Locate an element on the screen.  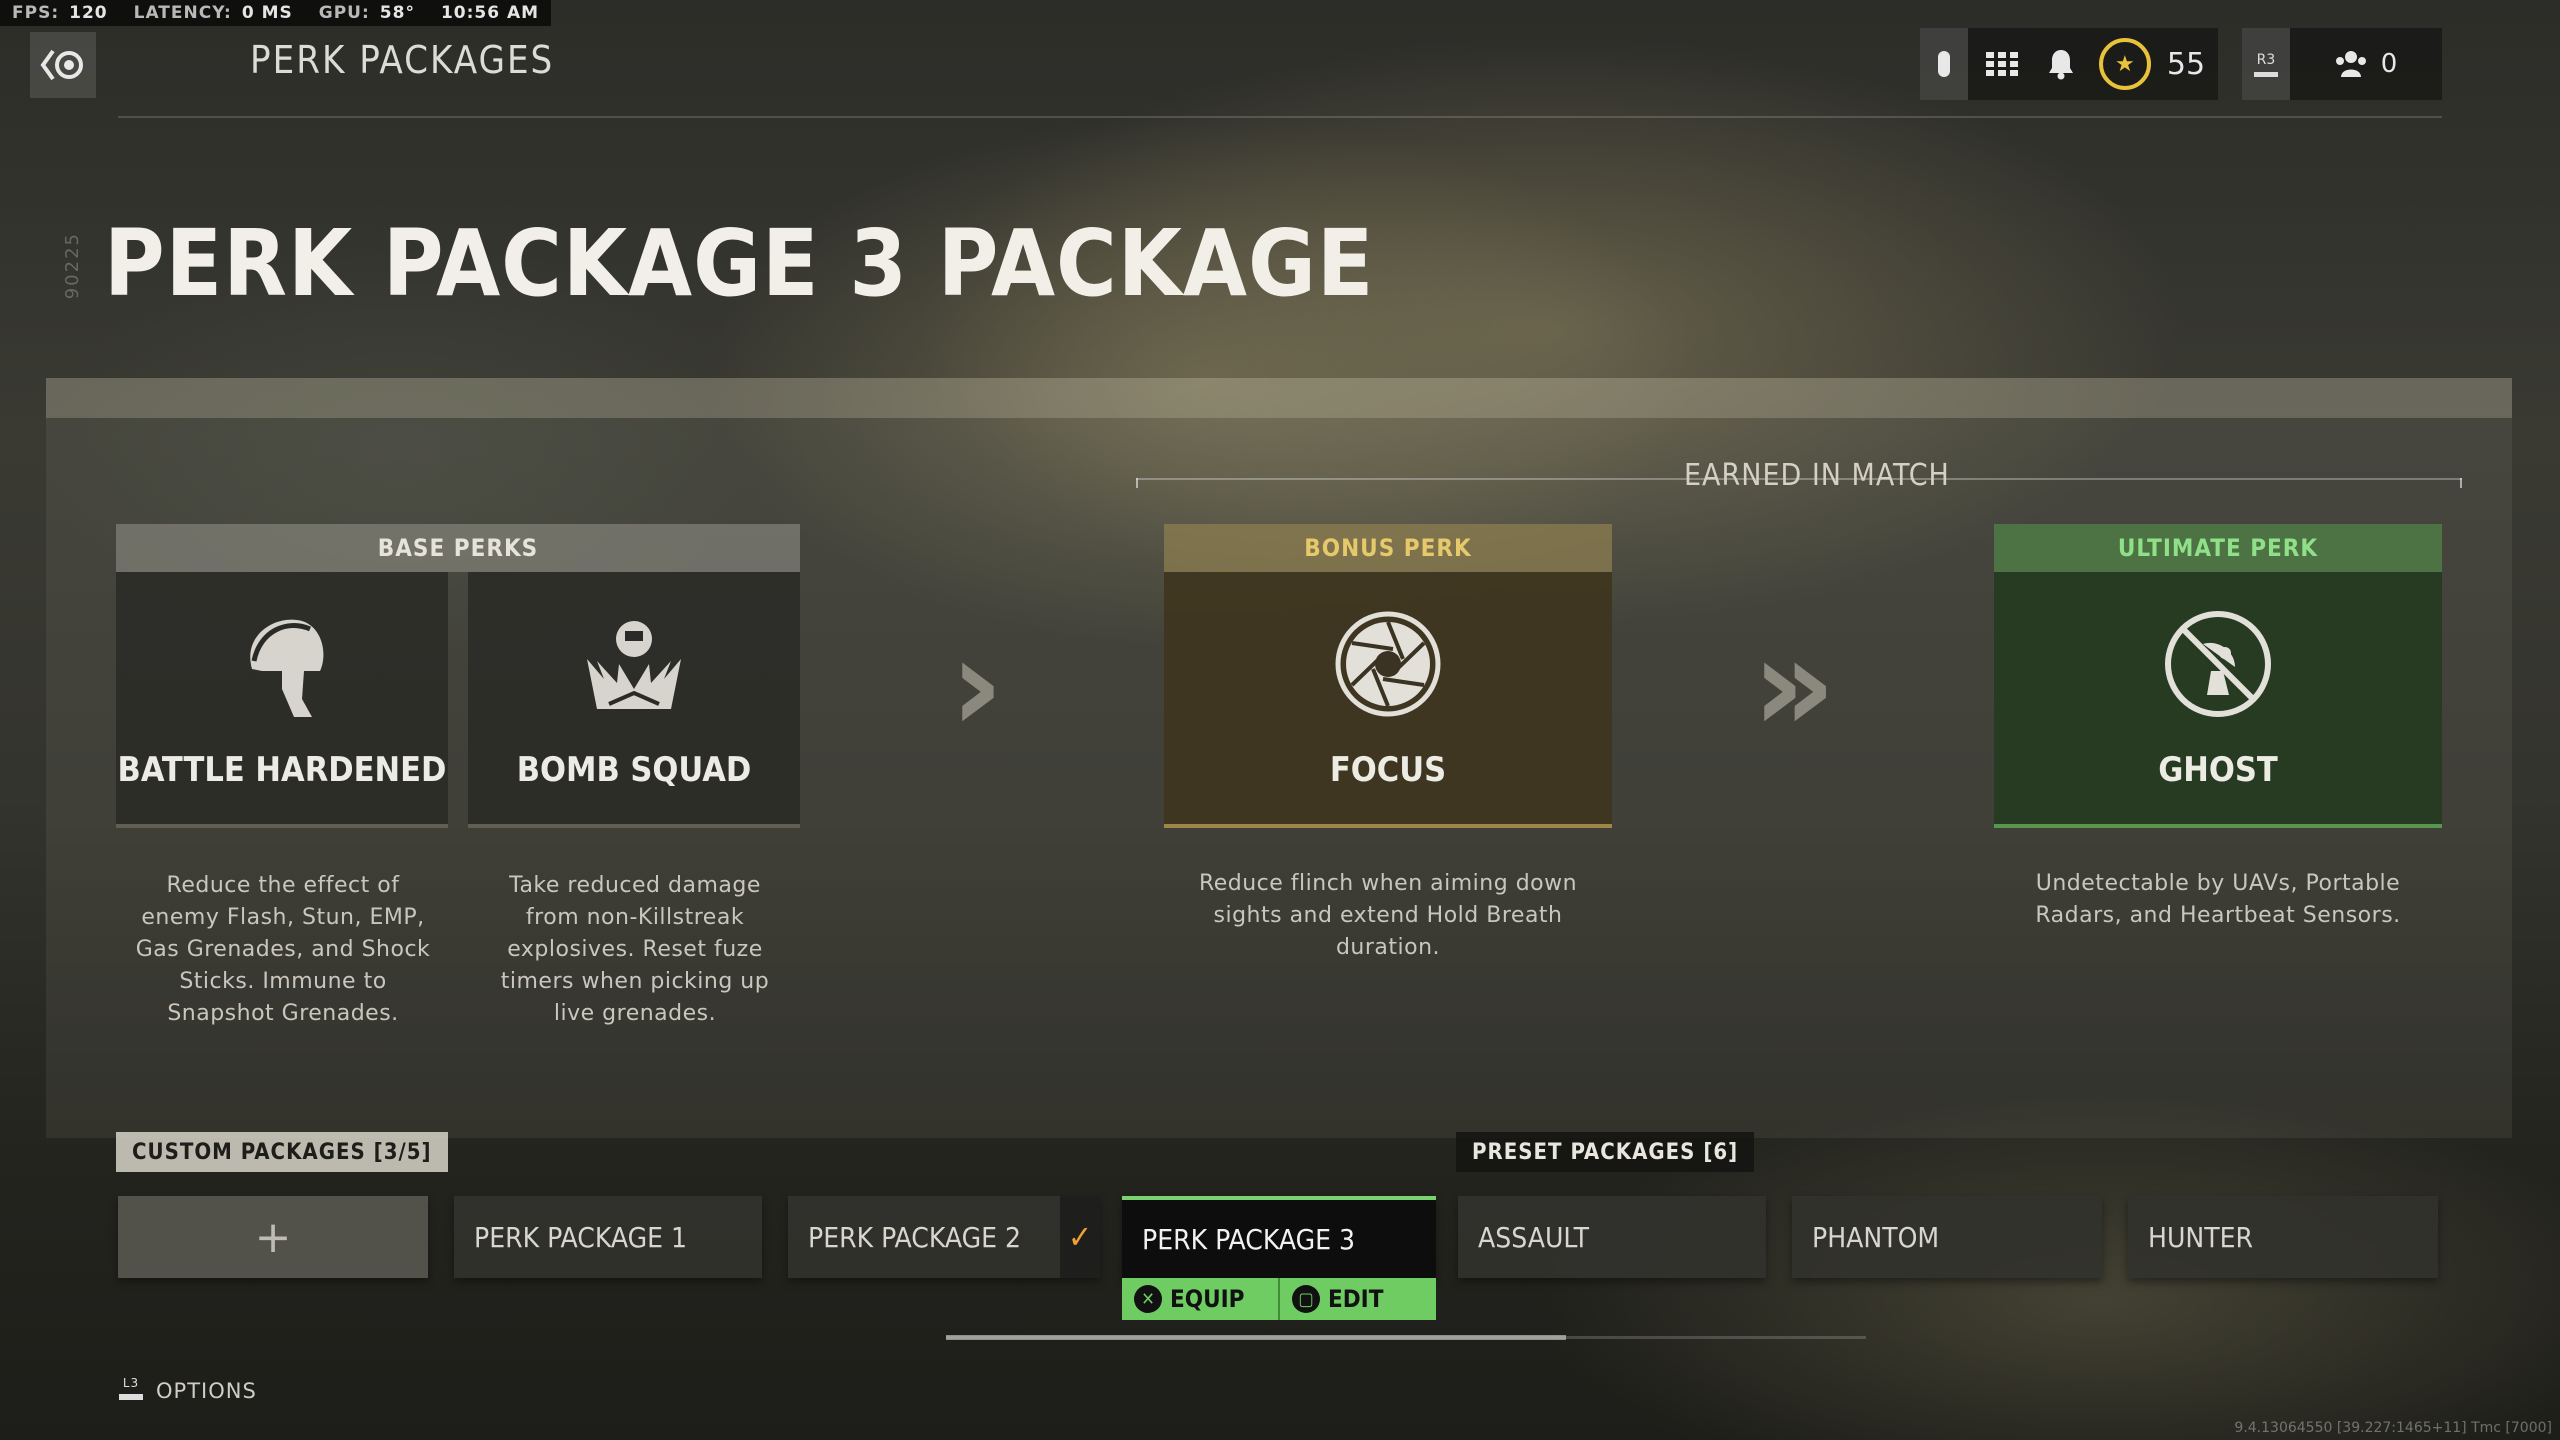
perk-name: FOCUS is located at coordinates (1388, 770).